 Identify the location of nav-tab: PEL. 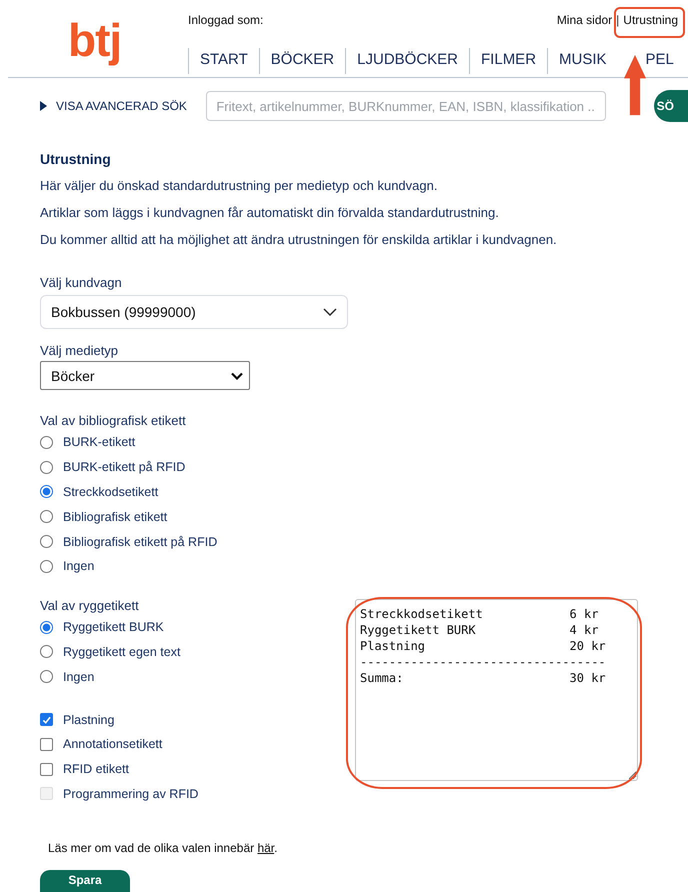
(665, 61).